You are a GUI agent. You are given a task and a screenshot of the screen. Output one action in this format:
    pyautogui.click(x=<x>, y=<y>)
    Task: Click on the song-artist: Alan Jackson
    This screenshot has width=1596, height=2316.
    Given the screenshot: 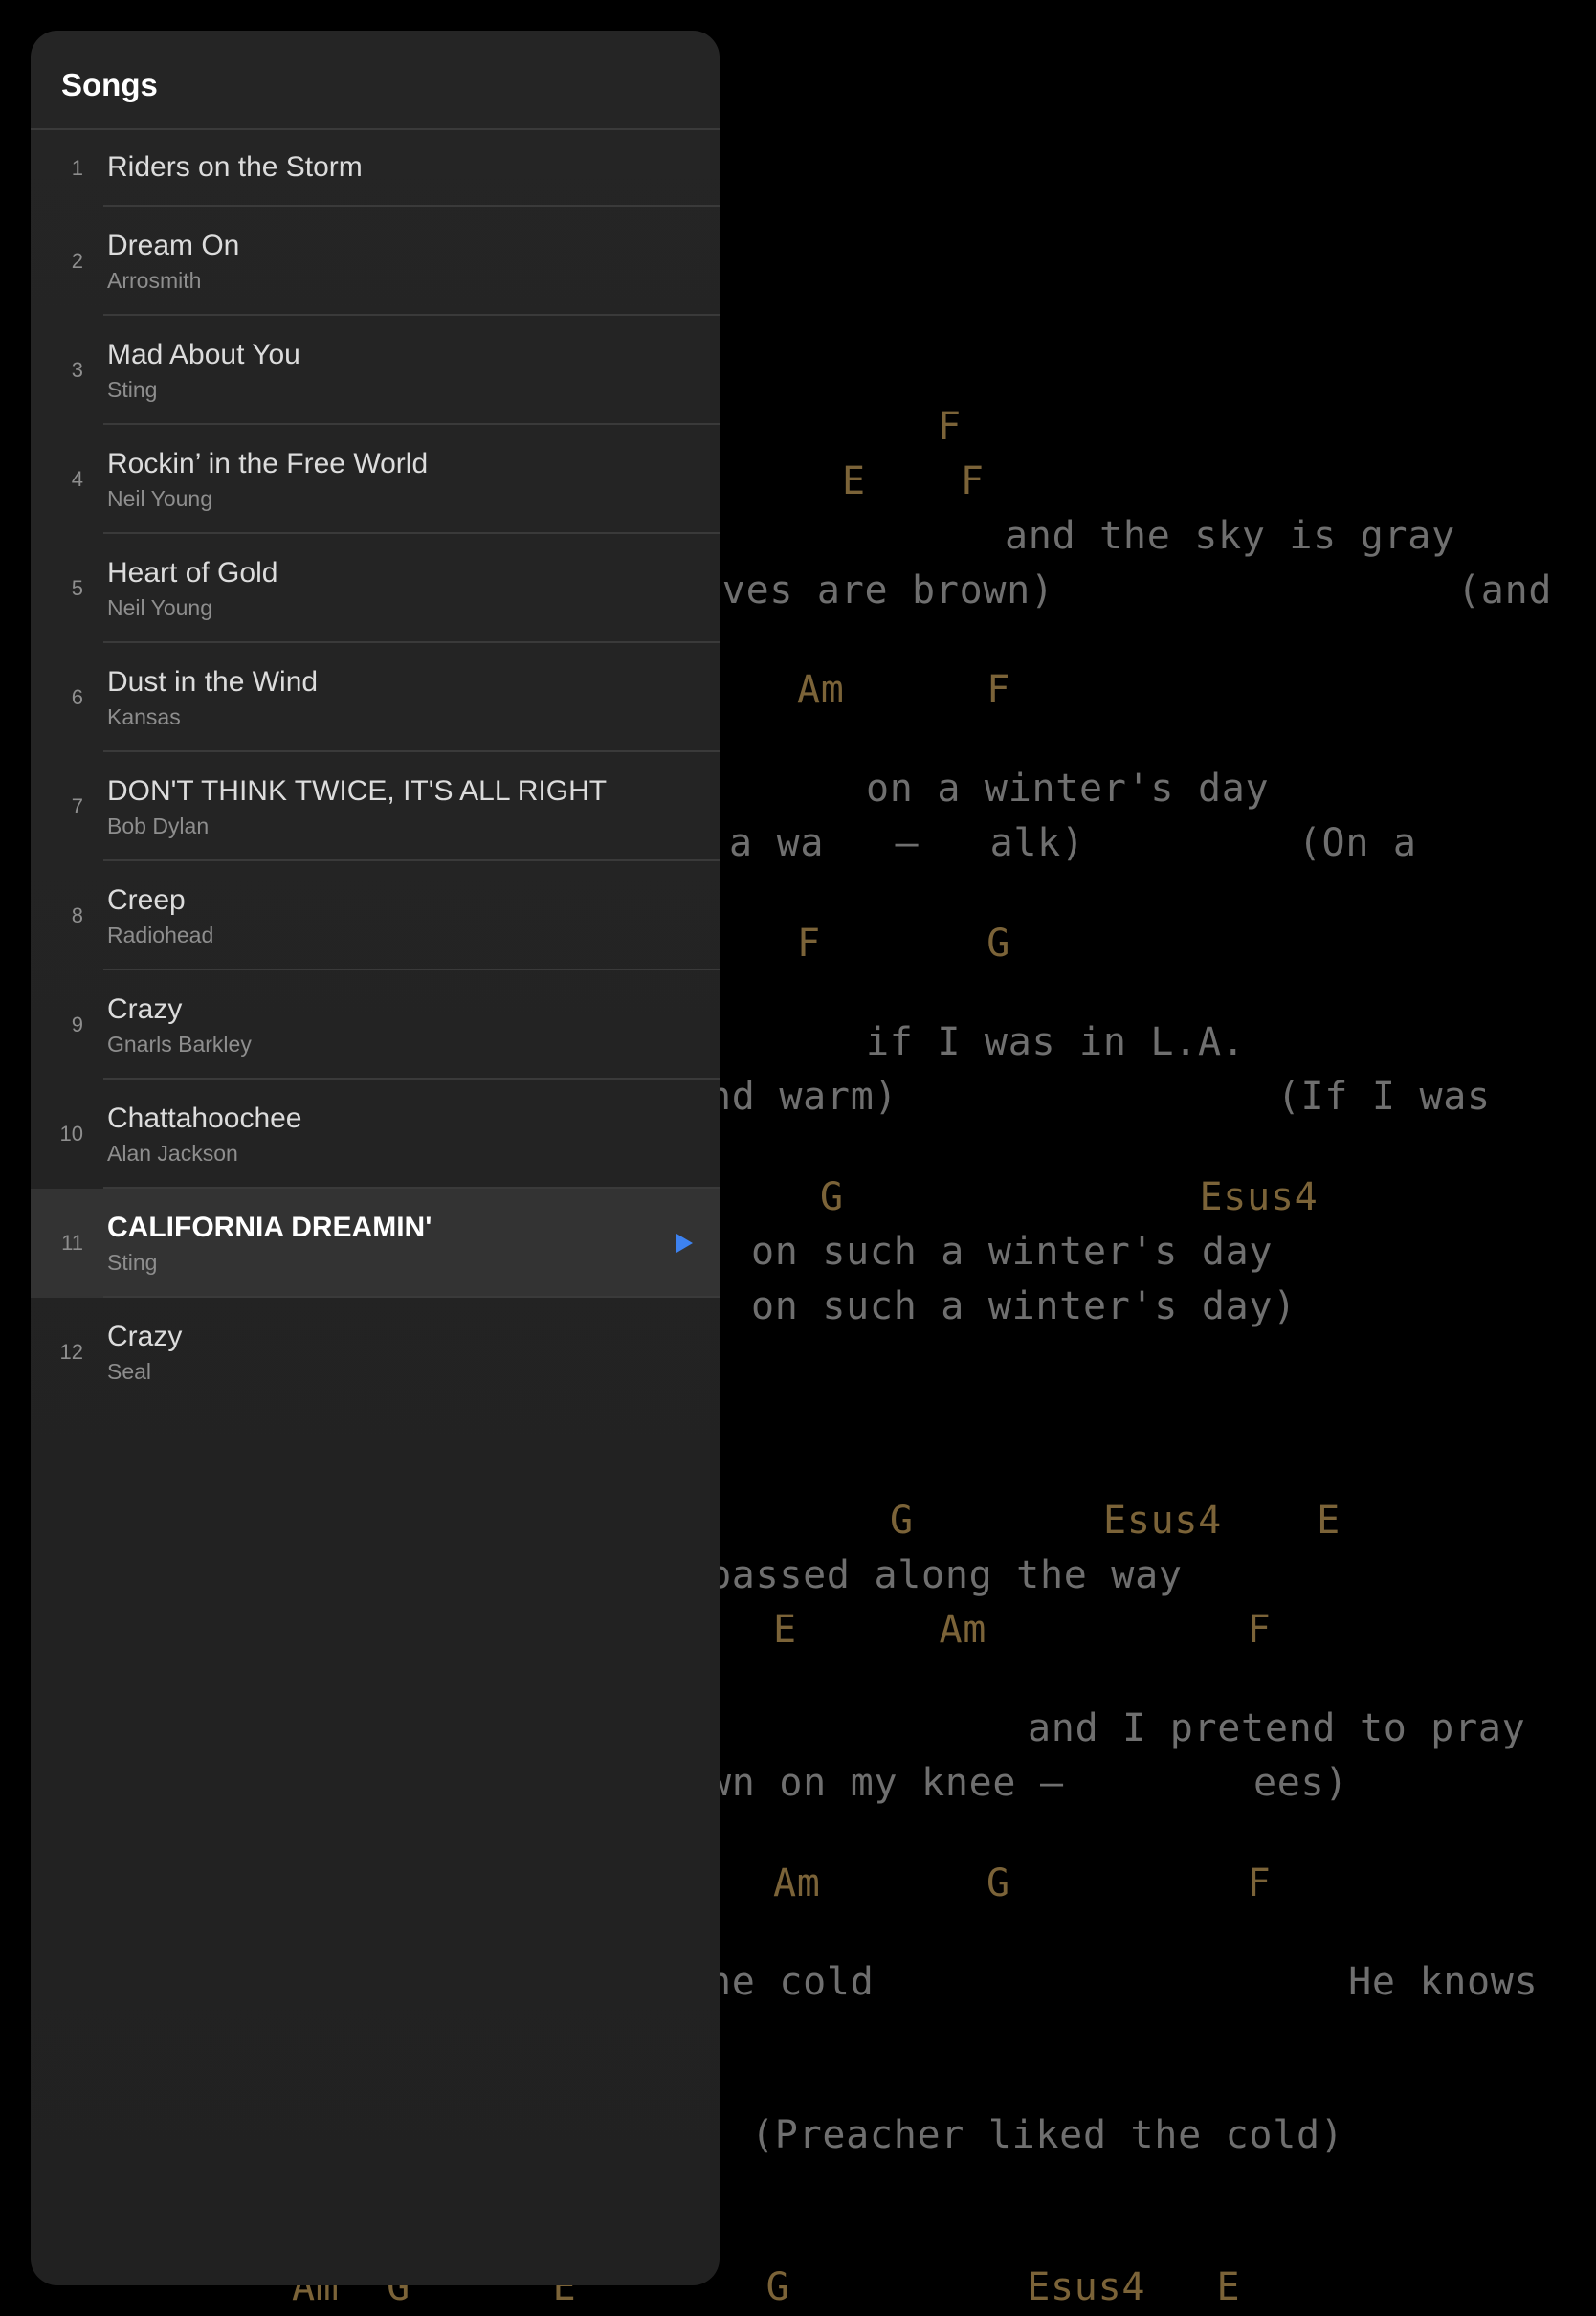 What is the action you would take?
    pyautogui.click(x=173, y=1153)
    